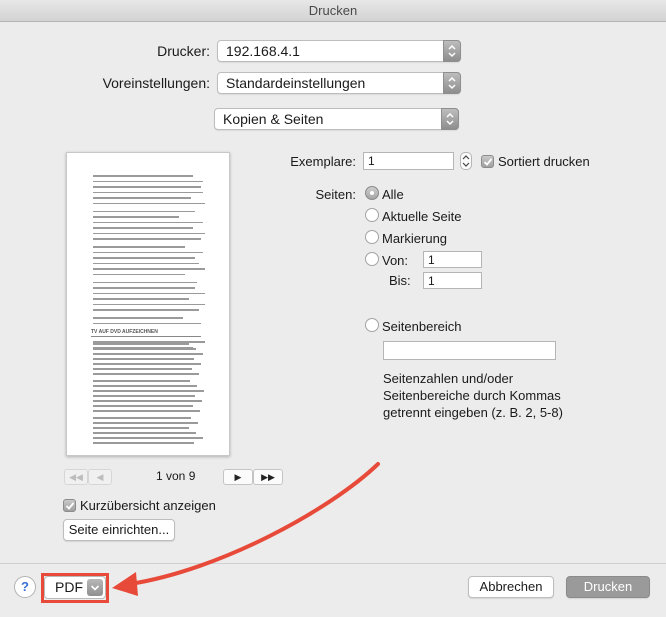  I want to click on section-popup: Kopien & Seiten, so click(336, 119).